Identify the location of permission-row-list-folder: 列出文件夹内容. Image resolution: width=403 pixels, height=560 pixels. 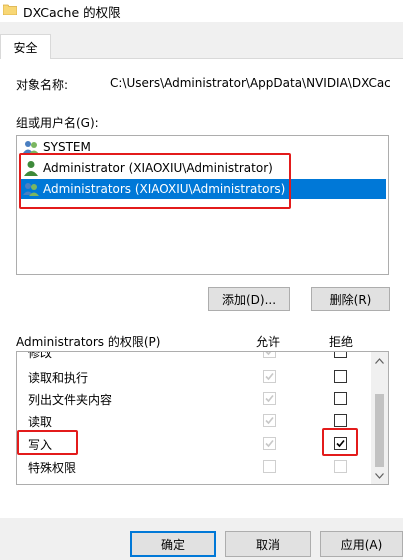
(194, 399).